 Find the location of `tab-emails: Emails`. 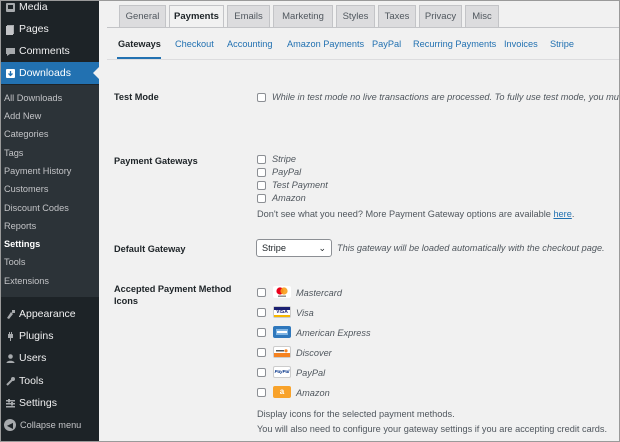

tab-emails: Emails is located at coordinates (248, 16).